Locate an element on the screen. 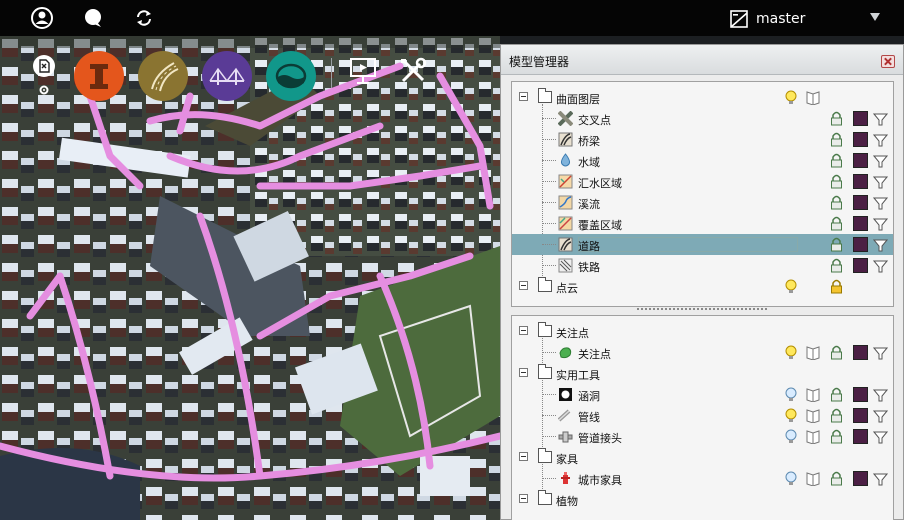  road-tool is located at coordinates (163, 76).